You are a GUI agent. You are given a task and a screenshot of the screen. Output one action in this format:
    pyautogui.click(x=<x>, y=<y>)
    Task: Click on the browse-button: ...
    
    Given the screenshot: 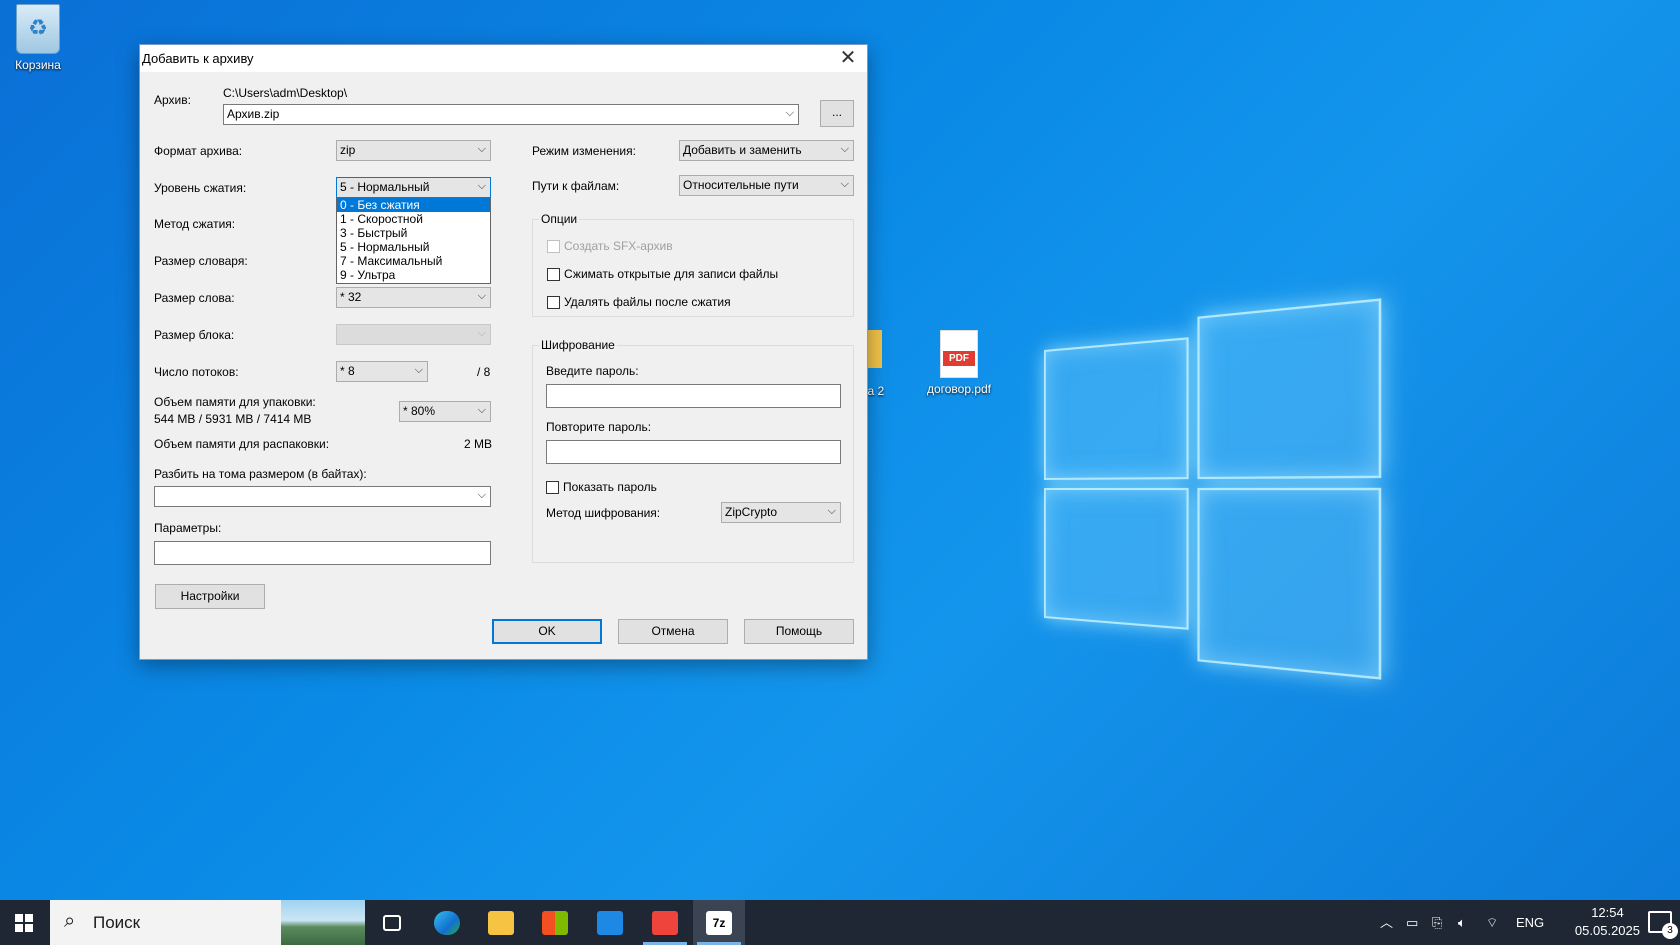 What is the action you would take?
    pyautogui.click(x=837, y=113)
    